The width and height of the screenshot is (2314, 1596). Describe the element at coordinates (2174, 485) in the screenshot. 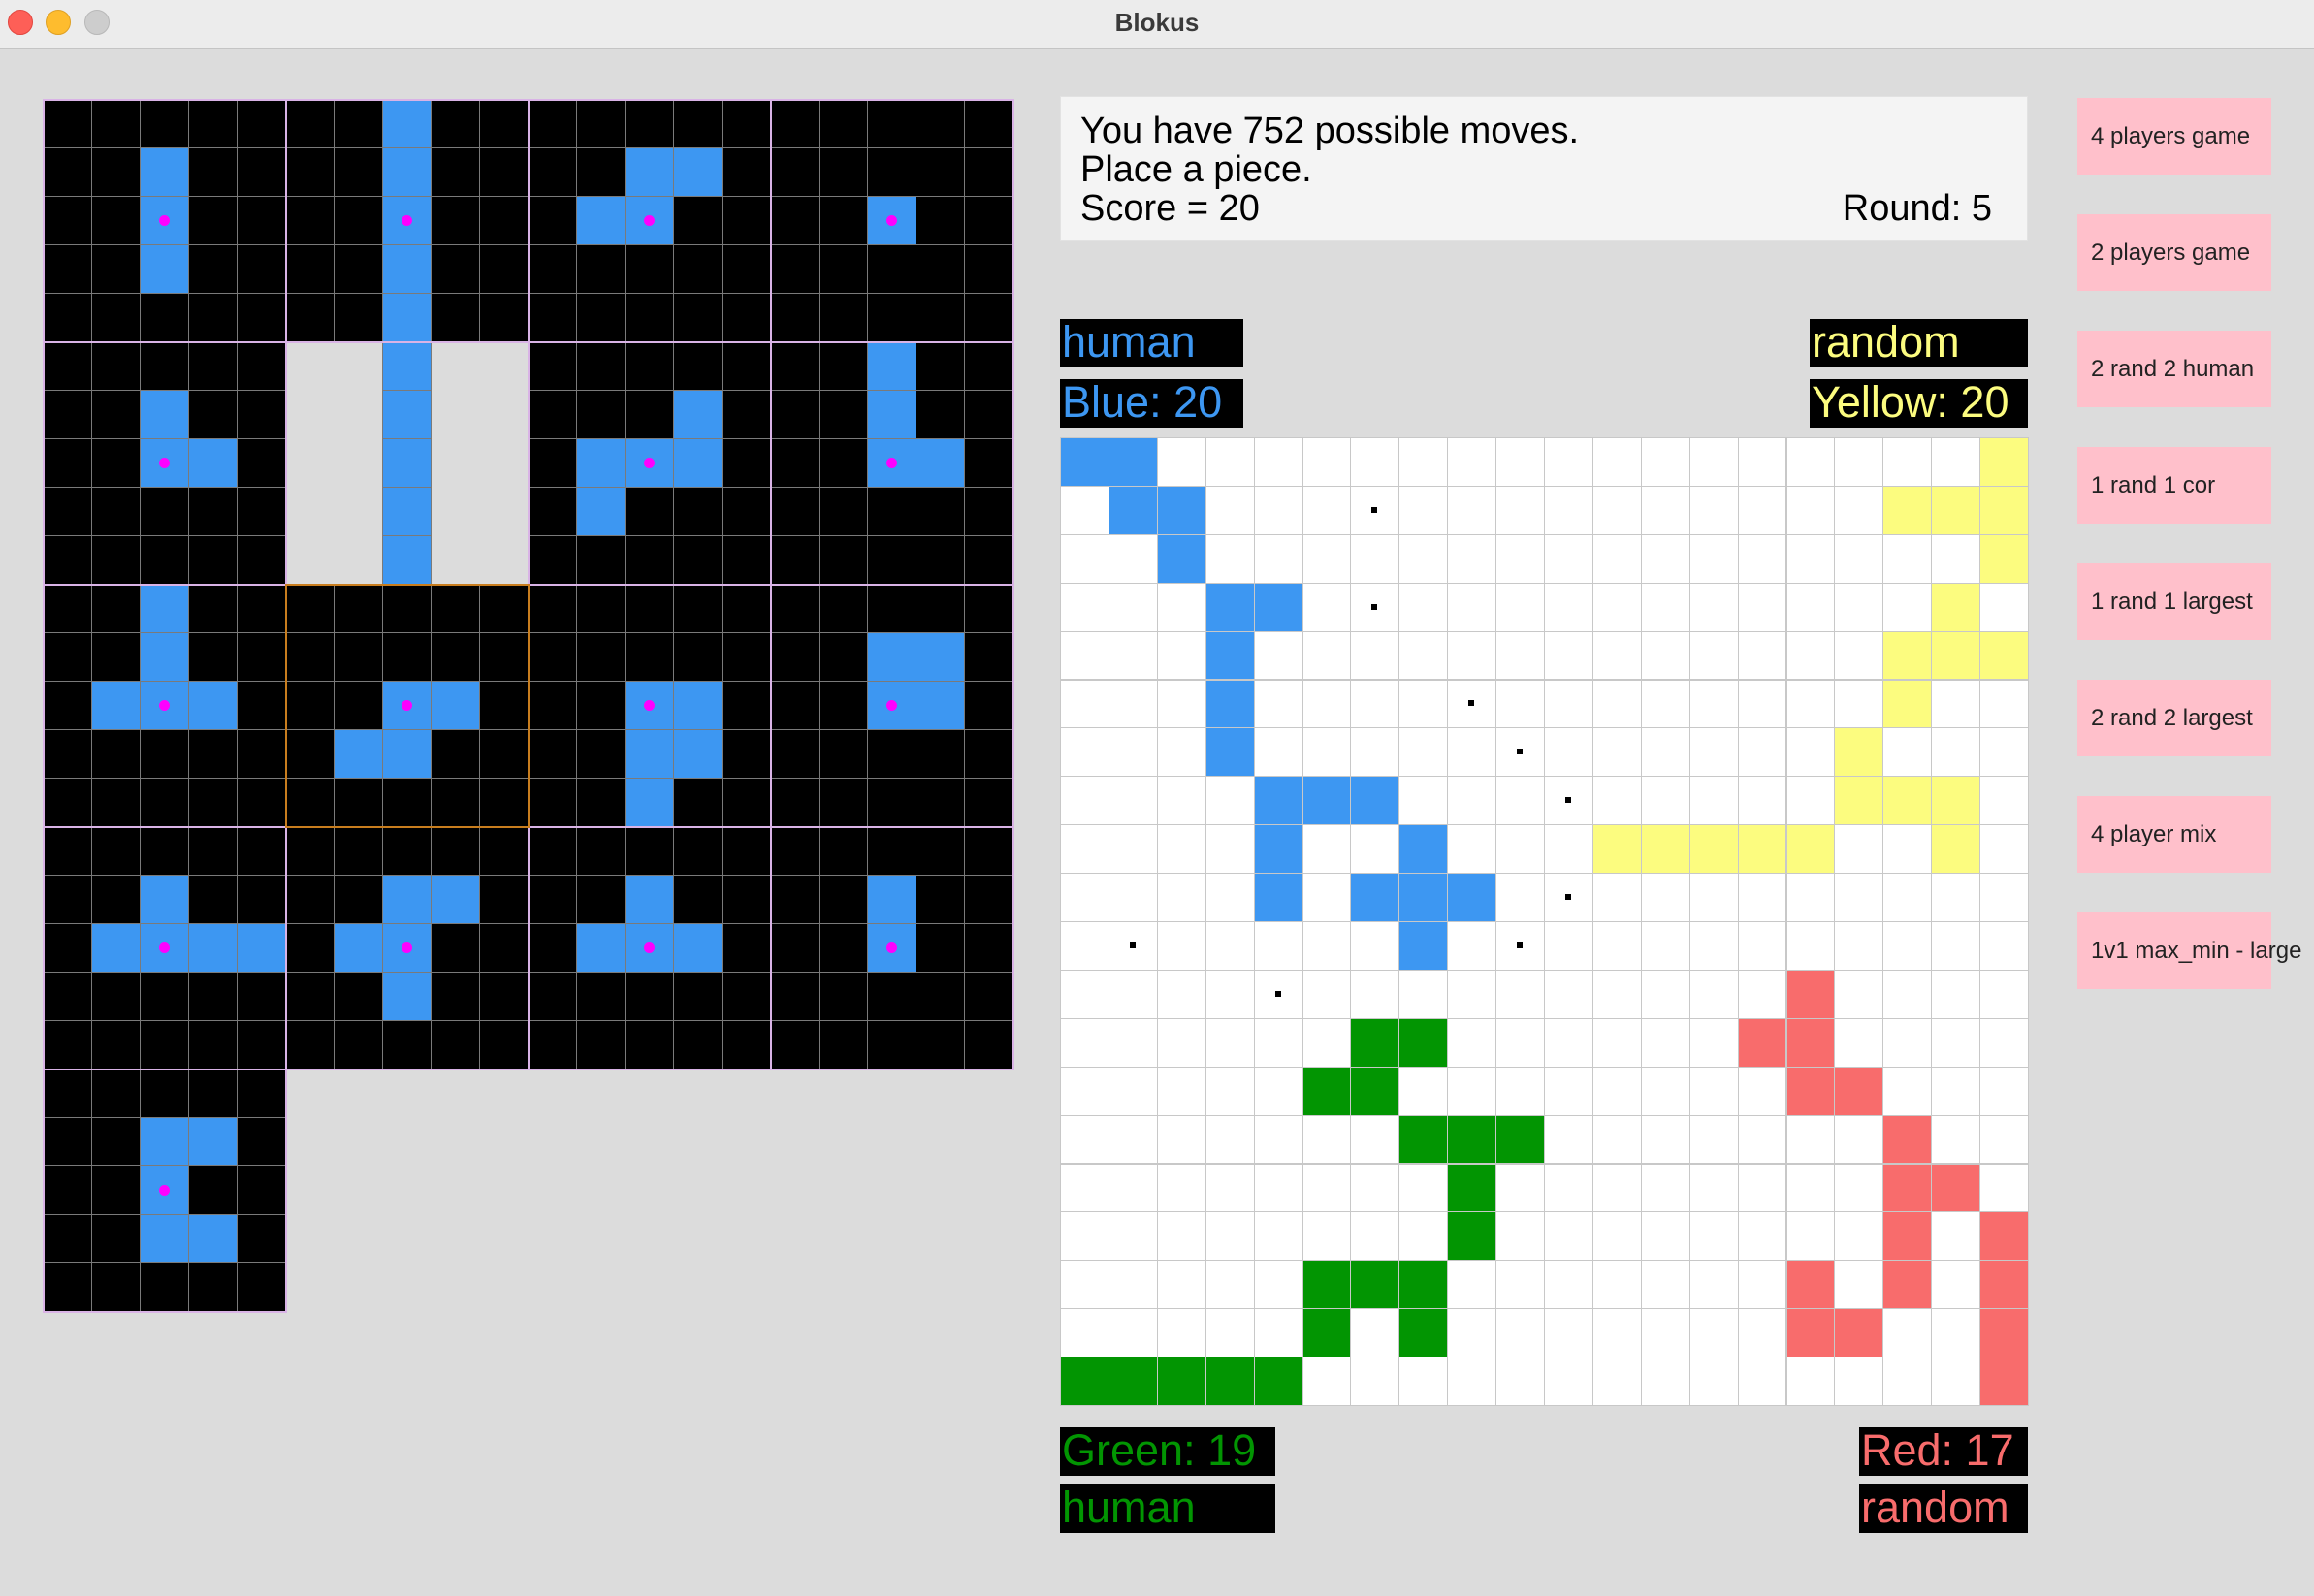

I see `one-rand-one-cor-button: 1 rand 1 cor` at that location.